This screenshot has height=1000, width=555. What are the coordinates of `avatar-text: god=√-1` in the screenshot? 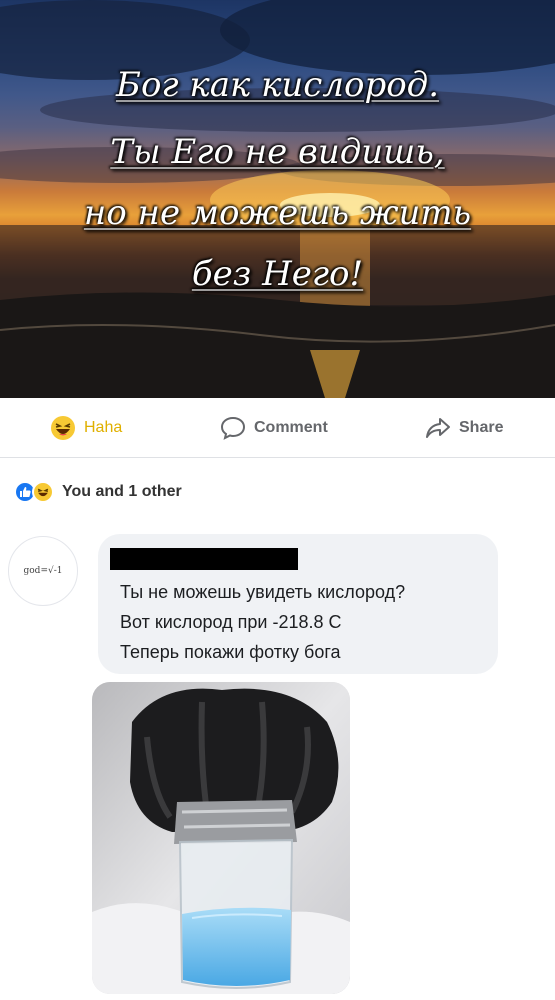 It's located at (43, 571).